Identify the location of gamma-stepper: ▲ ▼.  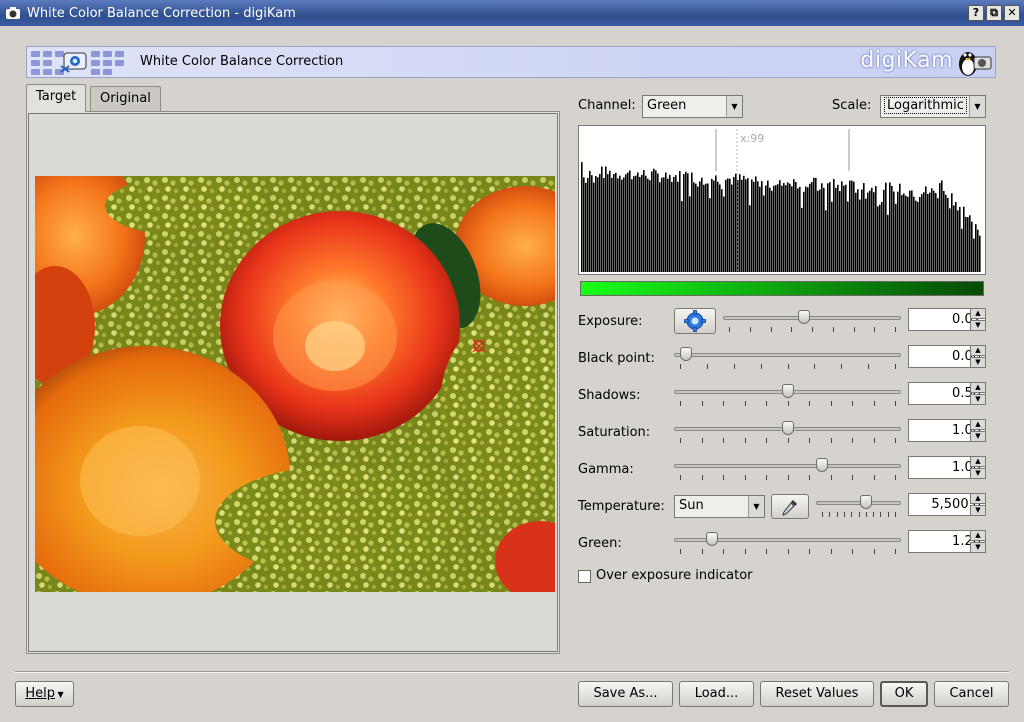
(978, 467).